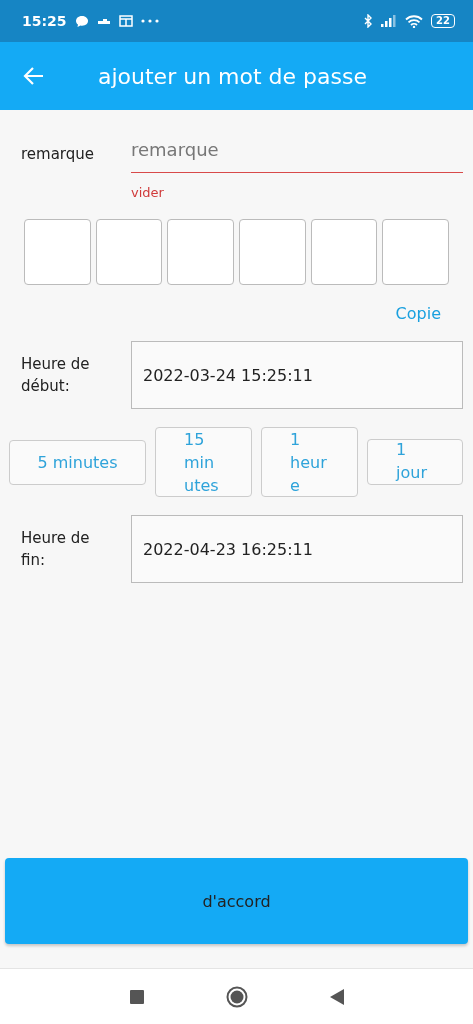  What do you see at coordinates (58, 154) in the screenshot?
I see `remark-label: remarque` at bounding box center [58, 154].